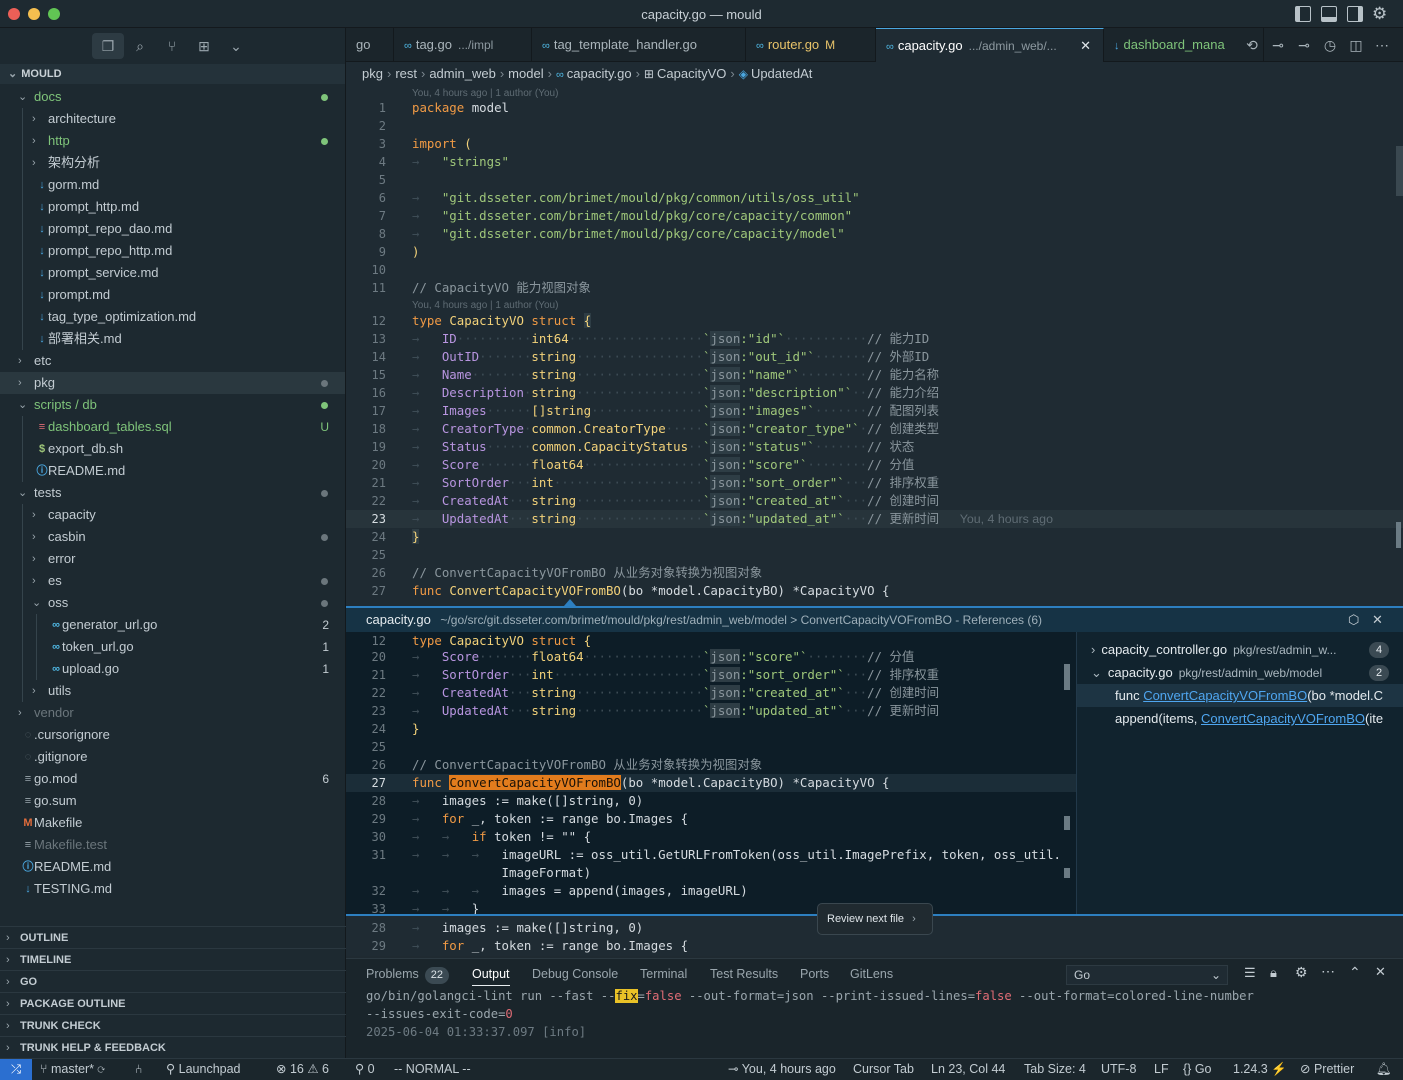 This screenshot has height=1080, width=1403. What do you see at coordinates (1240, 695) in the screenshot?
I see `reference-item: func ConvertCapacityVOFromBO(bo *model.C` at bounding box center [1240, 695].